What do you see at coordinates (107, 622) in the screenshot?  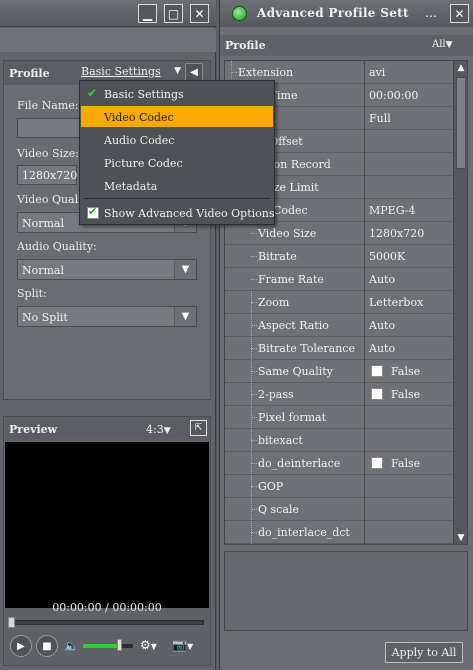 I see `seek-bar` at bounding box center [107, 622].